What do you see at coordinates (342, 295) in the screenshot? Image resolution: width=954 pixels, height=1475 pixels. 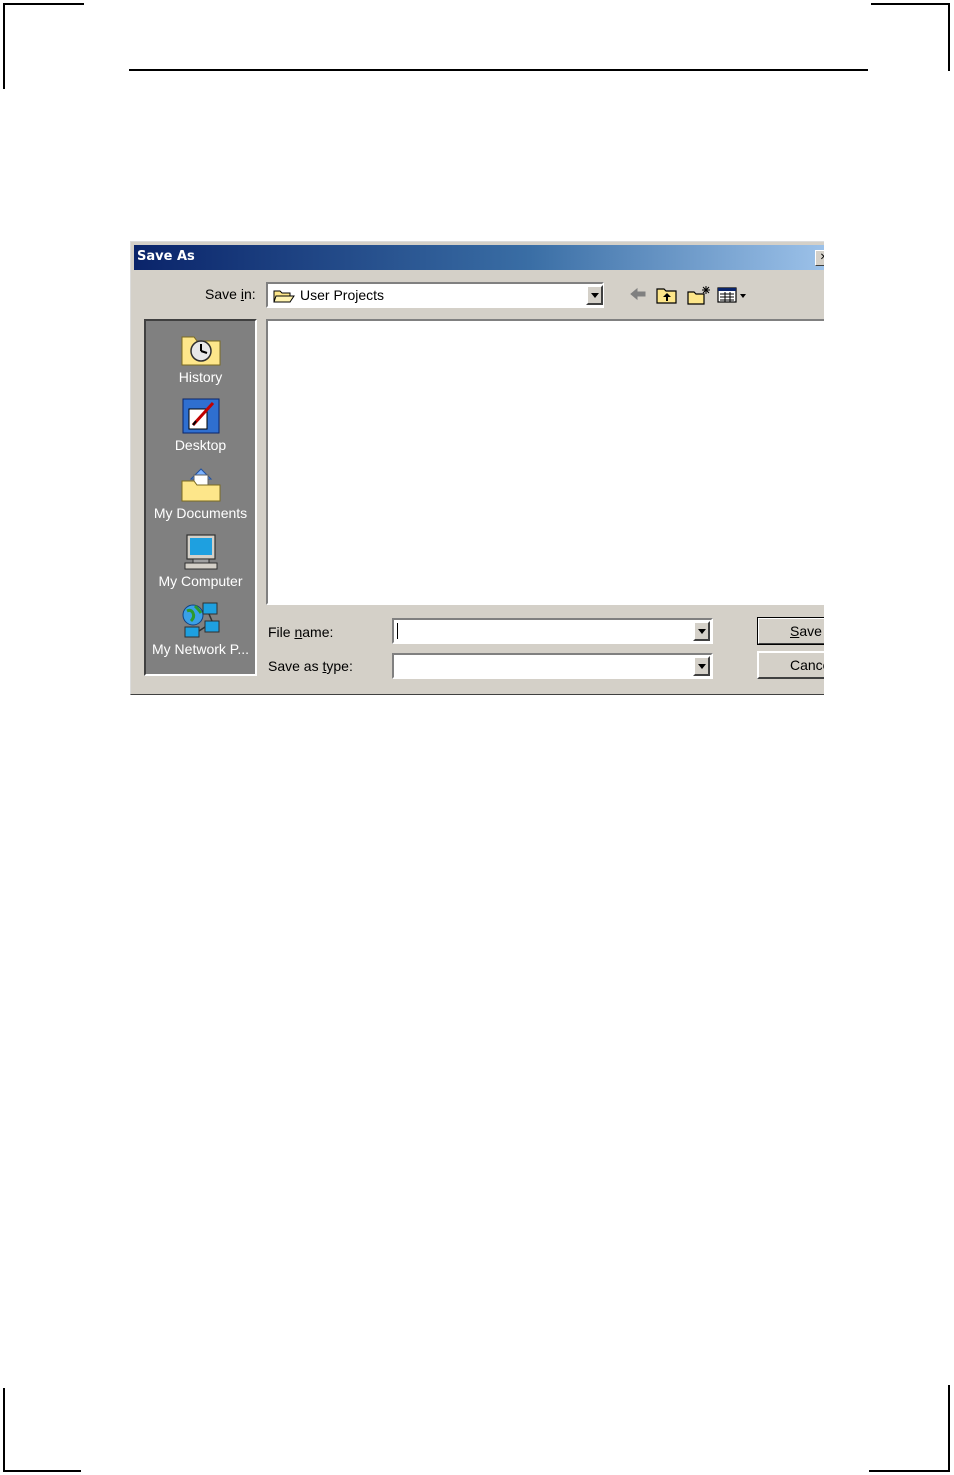 I see `save-in-value: User Projects` at bounding box center [342, 295].